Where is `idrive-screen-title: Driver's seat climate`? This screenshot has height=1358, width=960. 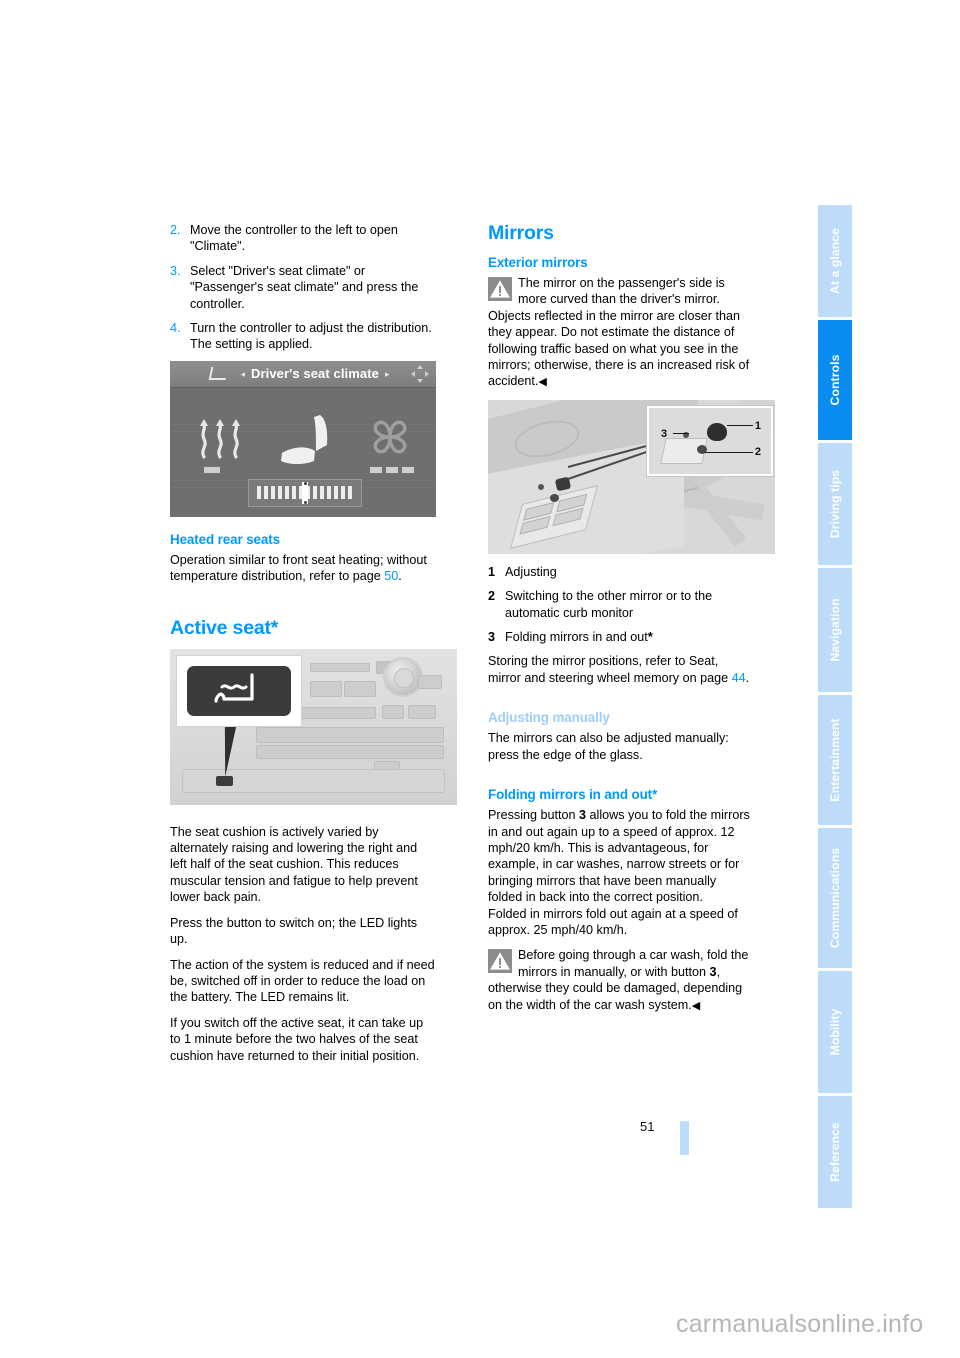
idrive-screen-title: Driver's seat climate is located at coordinates (315, 373).